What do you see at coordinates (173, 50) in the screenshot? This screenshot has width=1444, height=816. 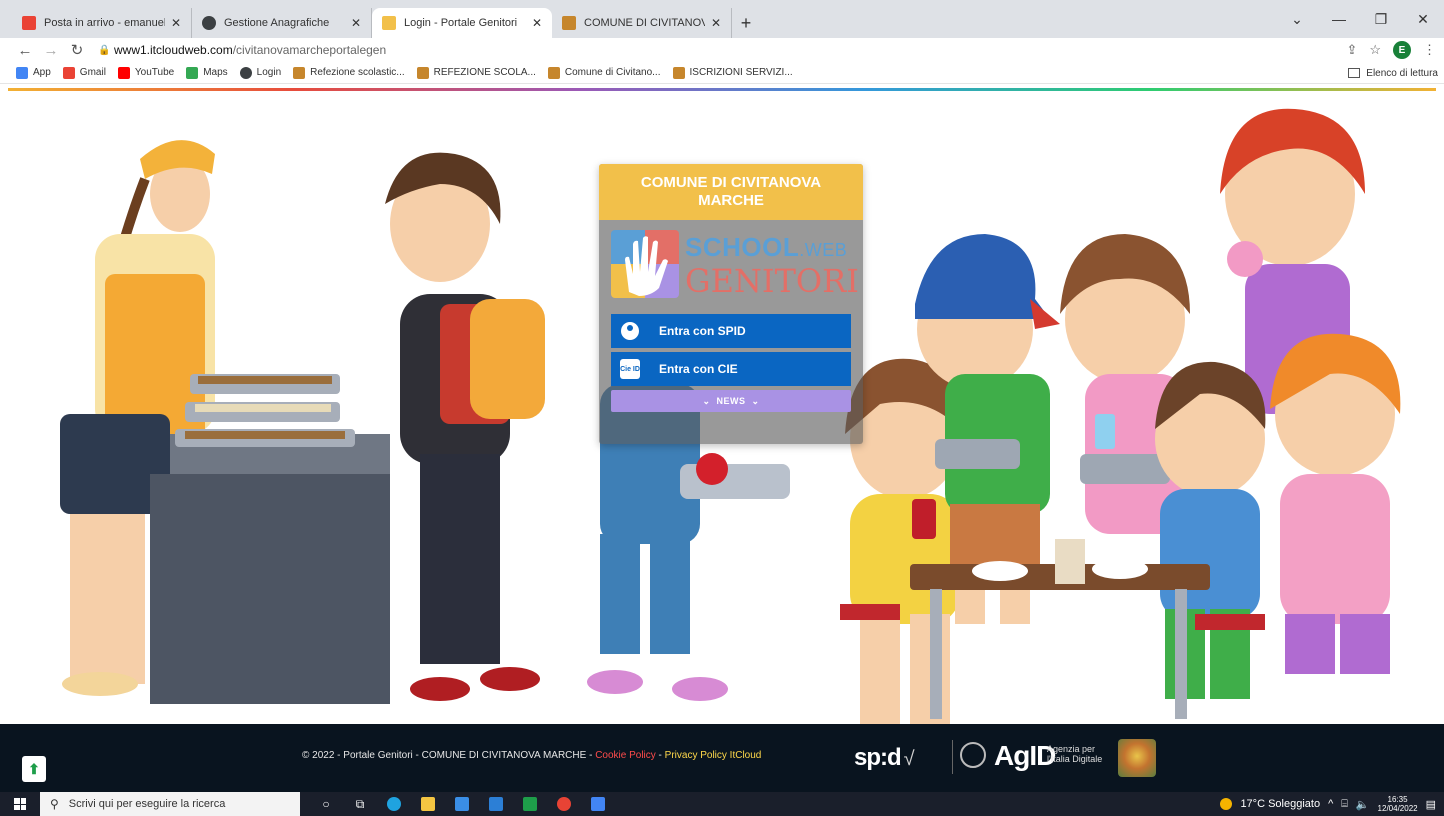 I see `url-host: www1.itcloudweb.com` at bounding box center [173, 50].